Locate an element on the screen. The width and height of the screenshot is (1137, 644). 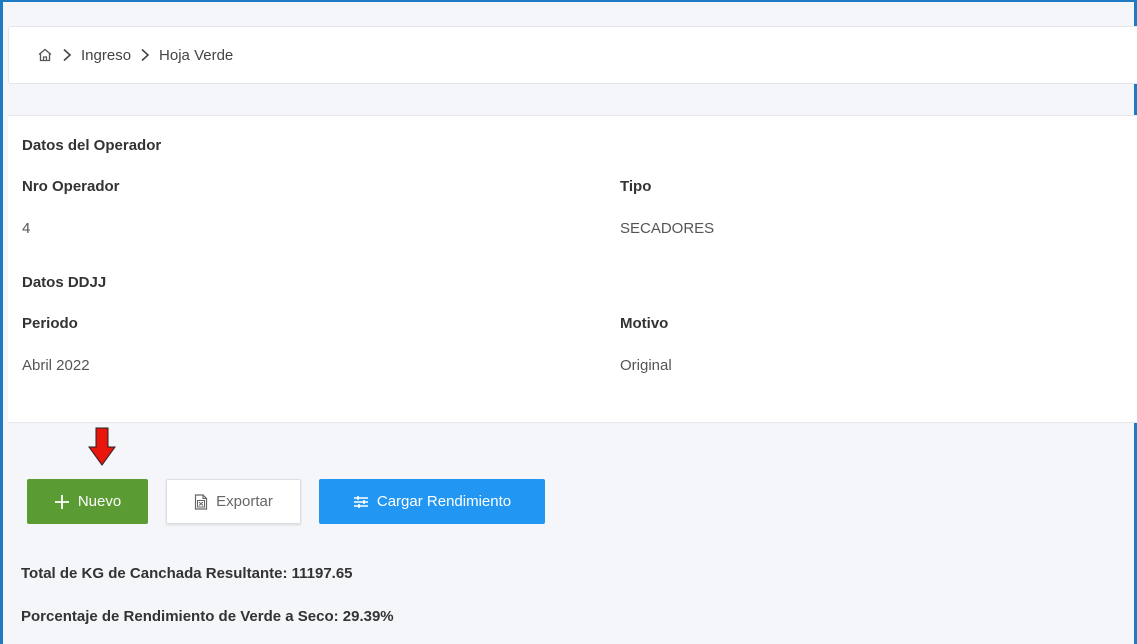
periodo-value: Abril 2022 is located at coordinates (56, 365).